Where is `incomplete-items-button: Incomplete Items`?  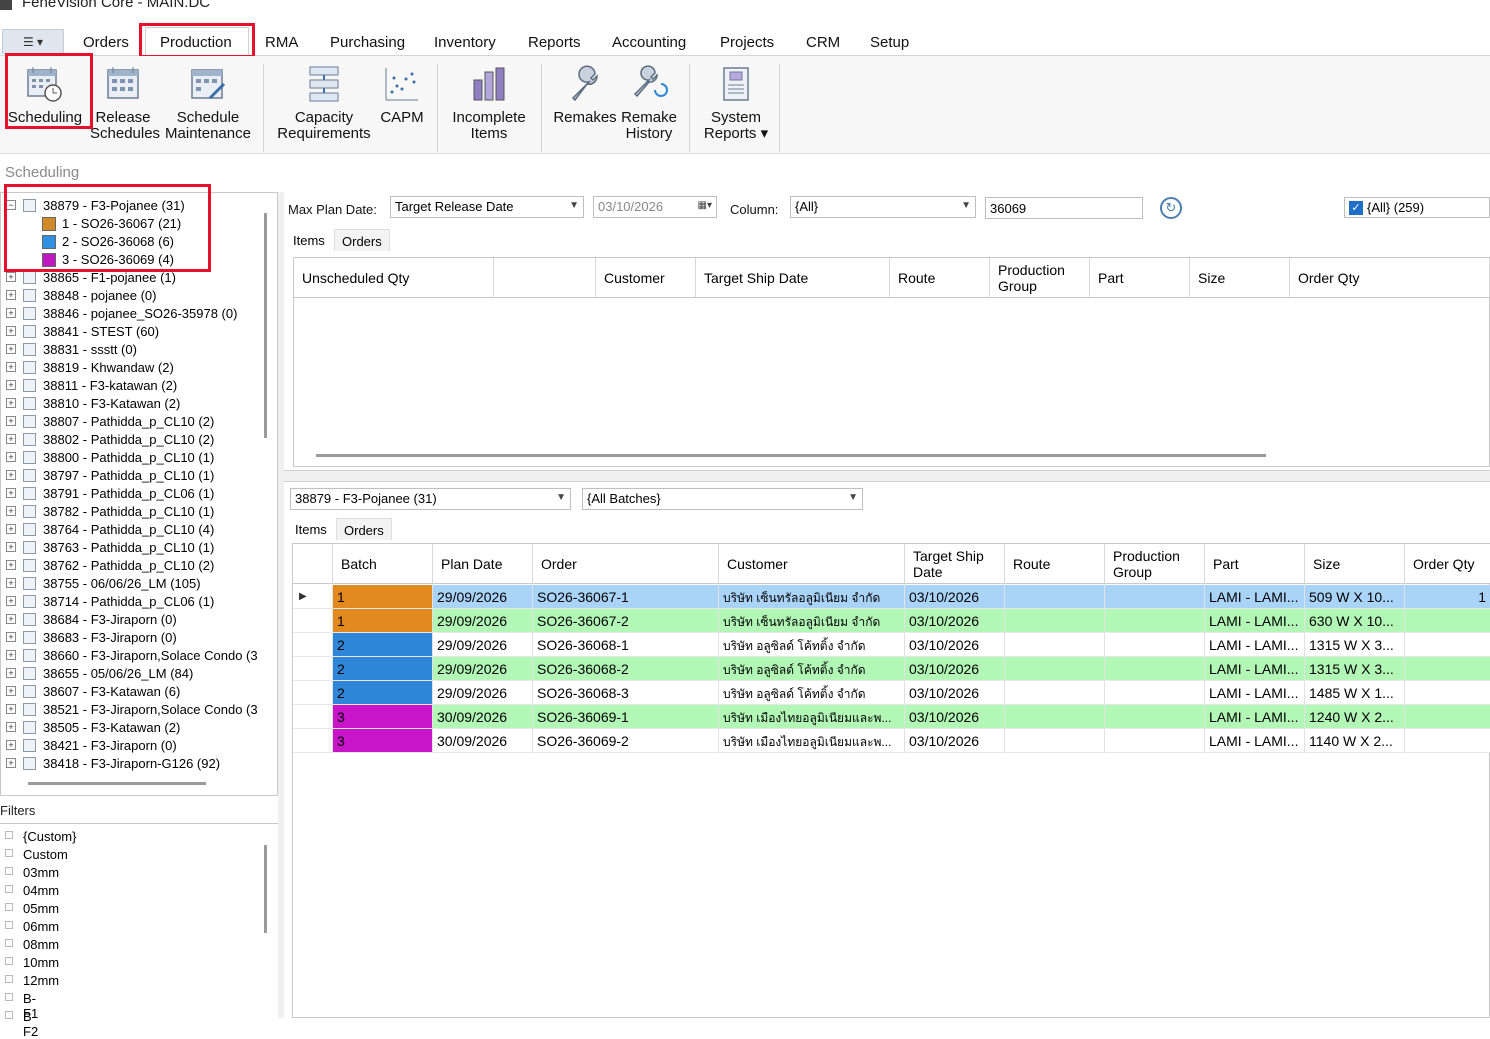
incomplete-items-button: Incomplete Items is located at coordinates (489, 103).